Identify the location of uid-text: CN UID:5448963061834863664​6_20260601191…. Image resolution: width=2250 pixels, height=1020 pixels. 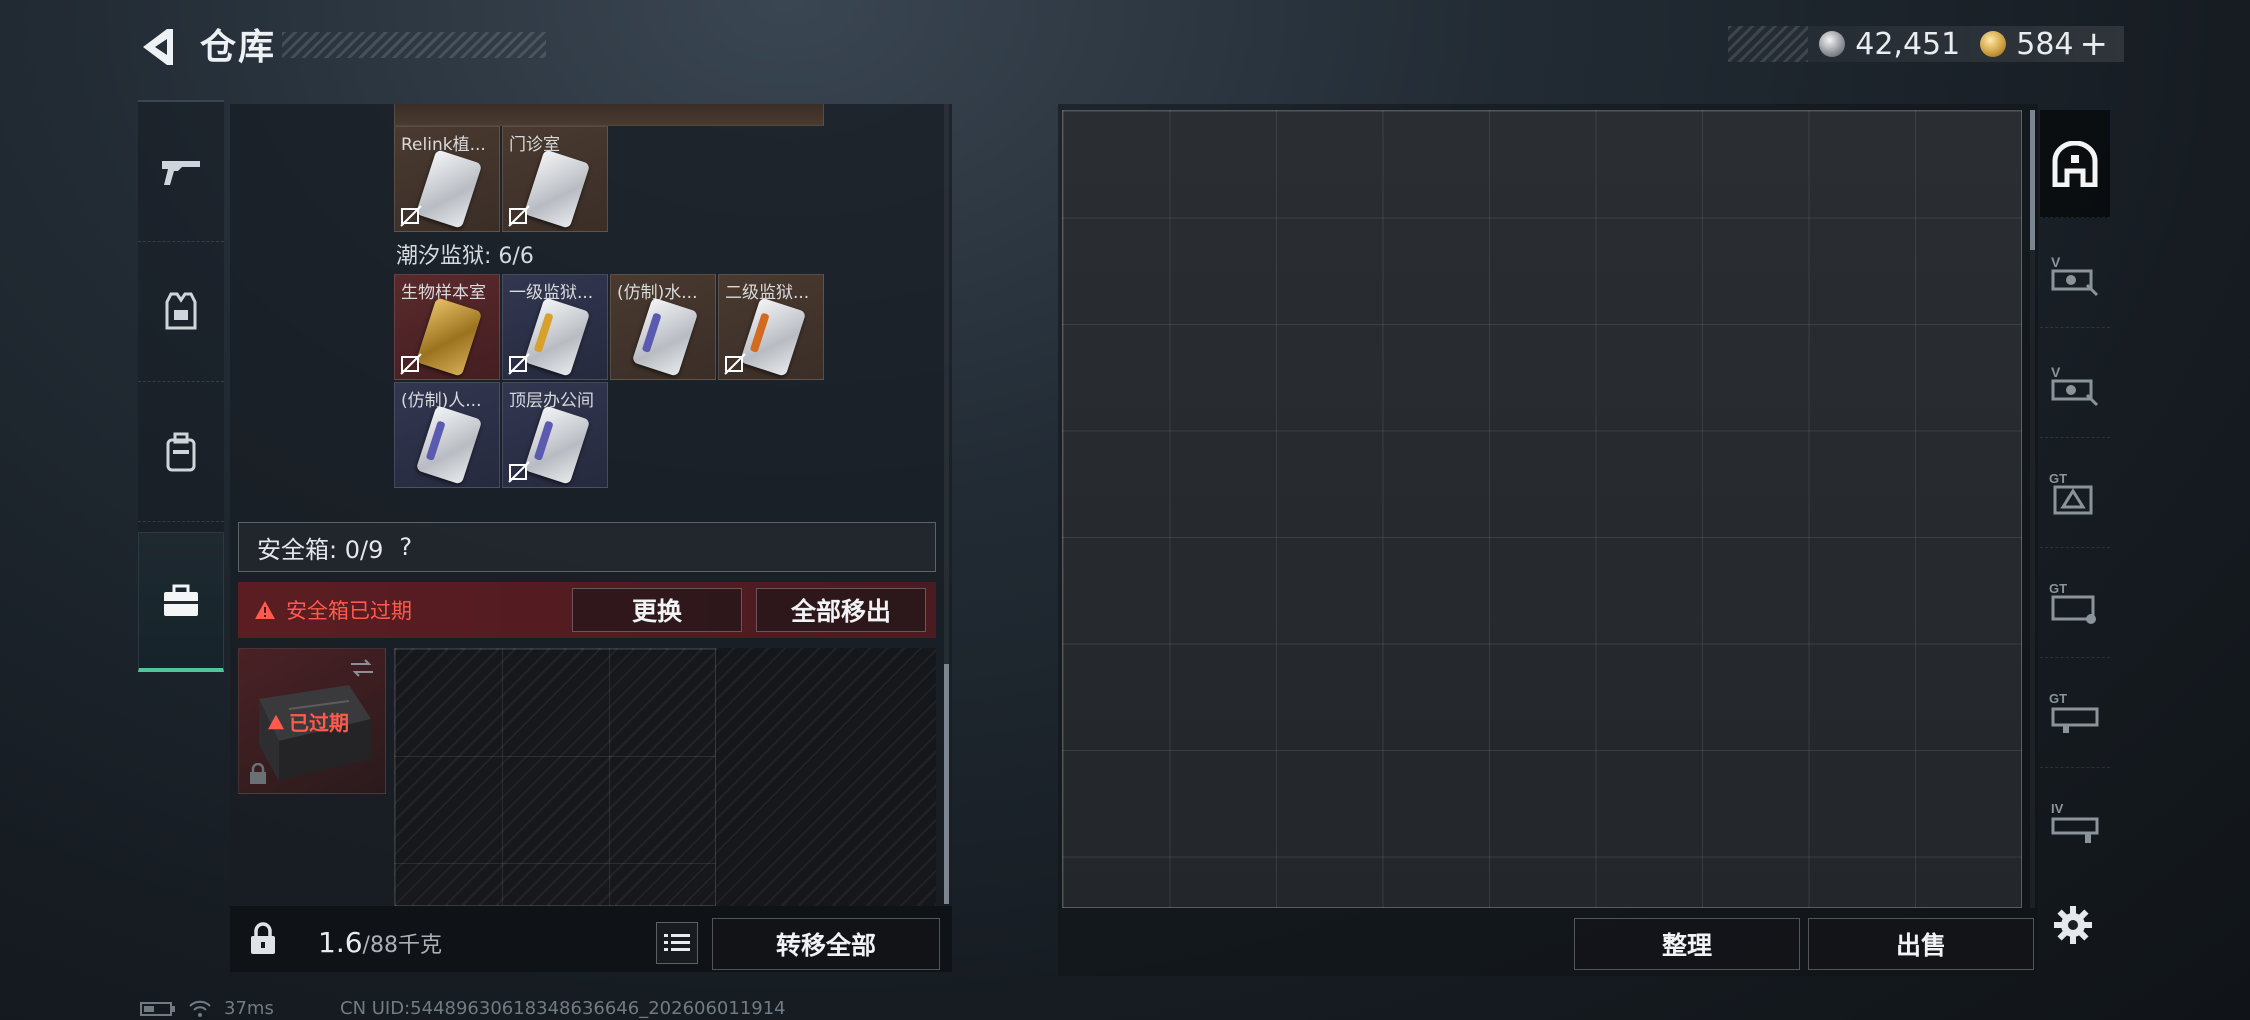
(563, 1008).